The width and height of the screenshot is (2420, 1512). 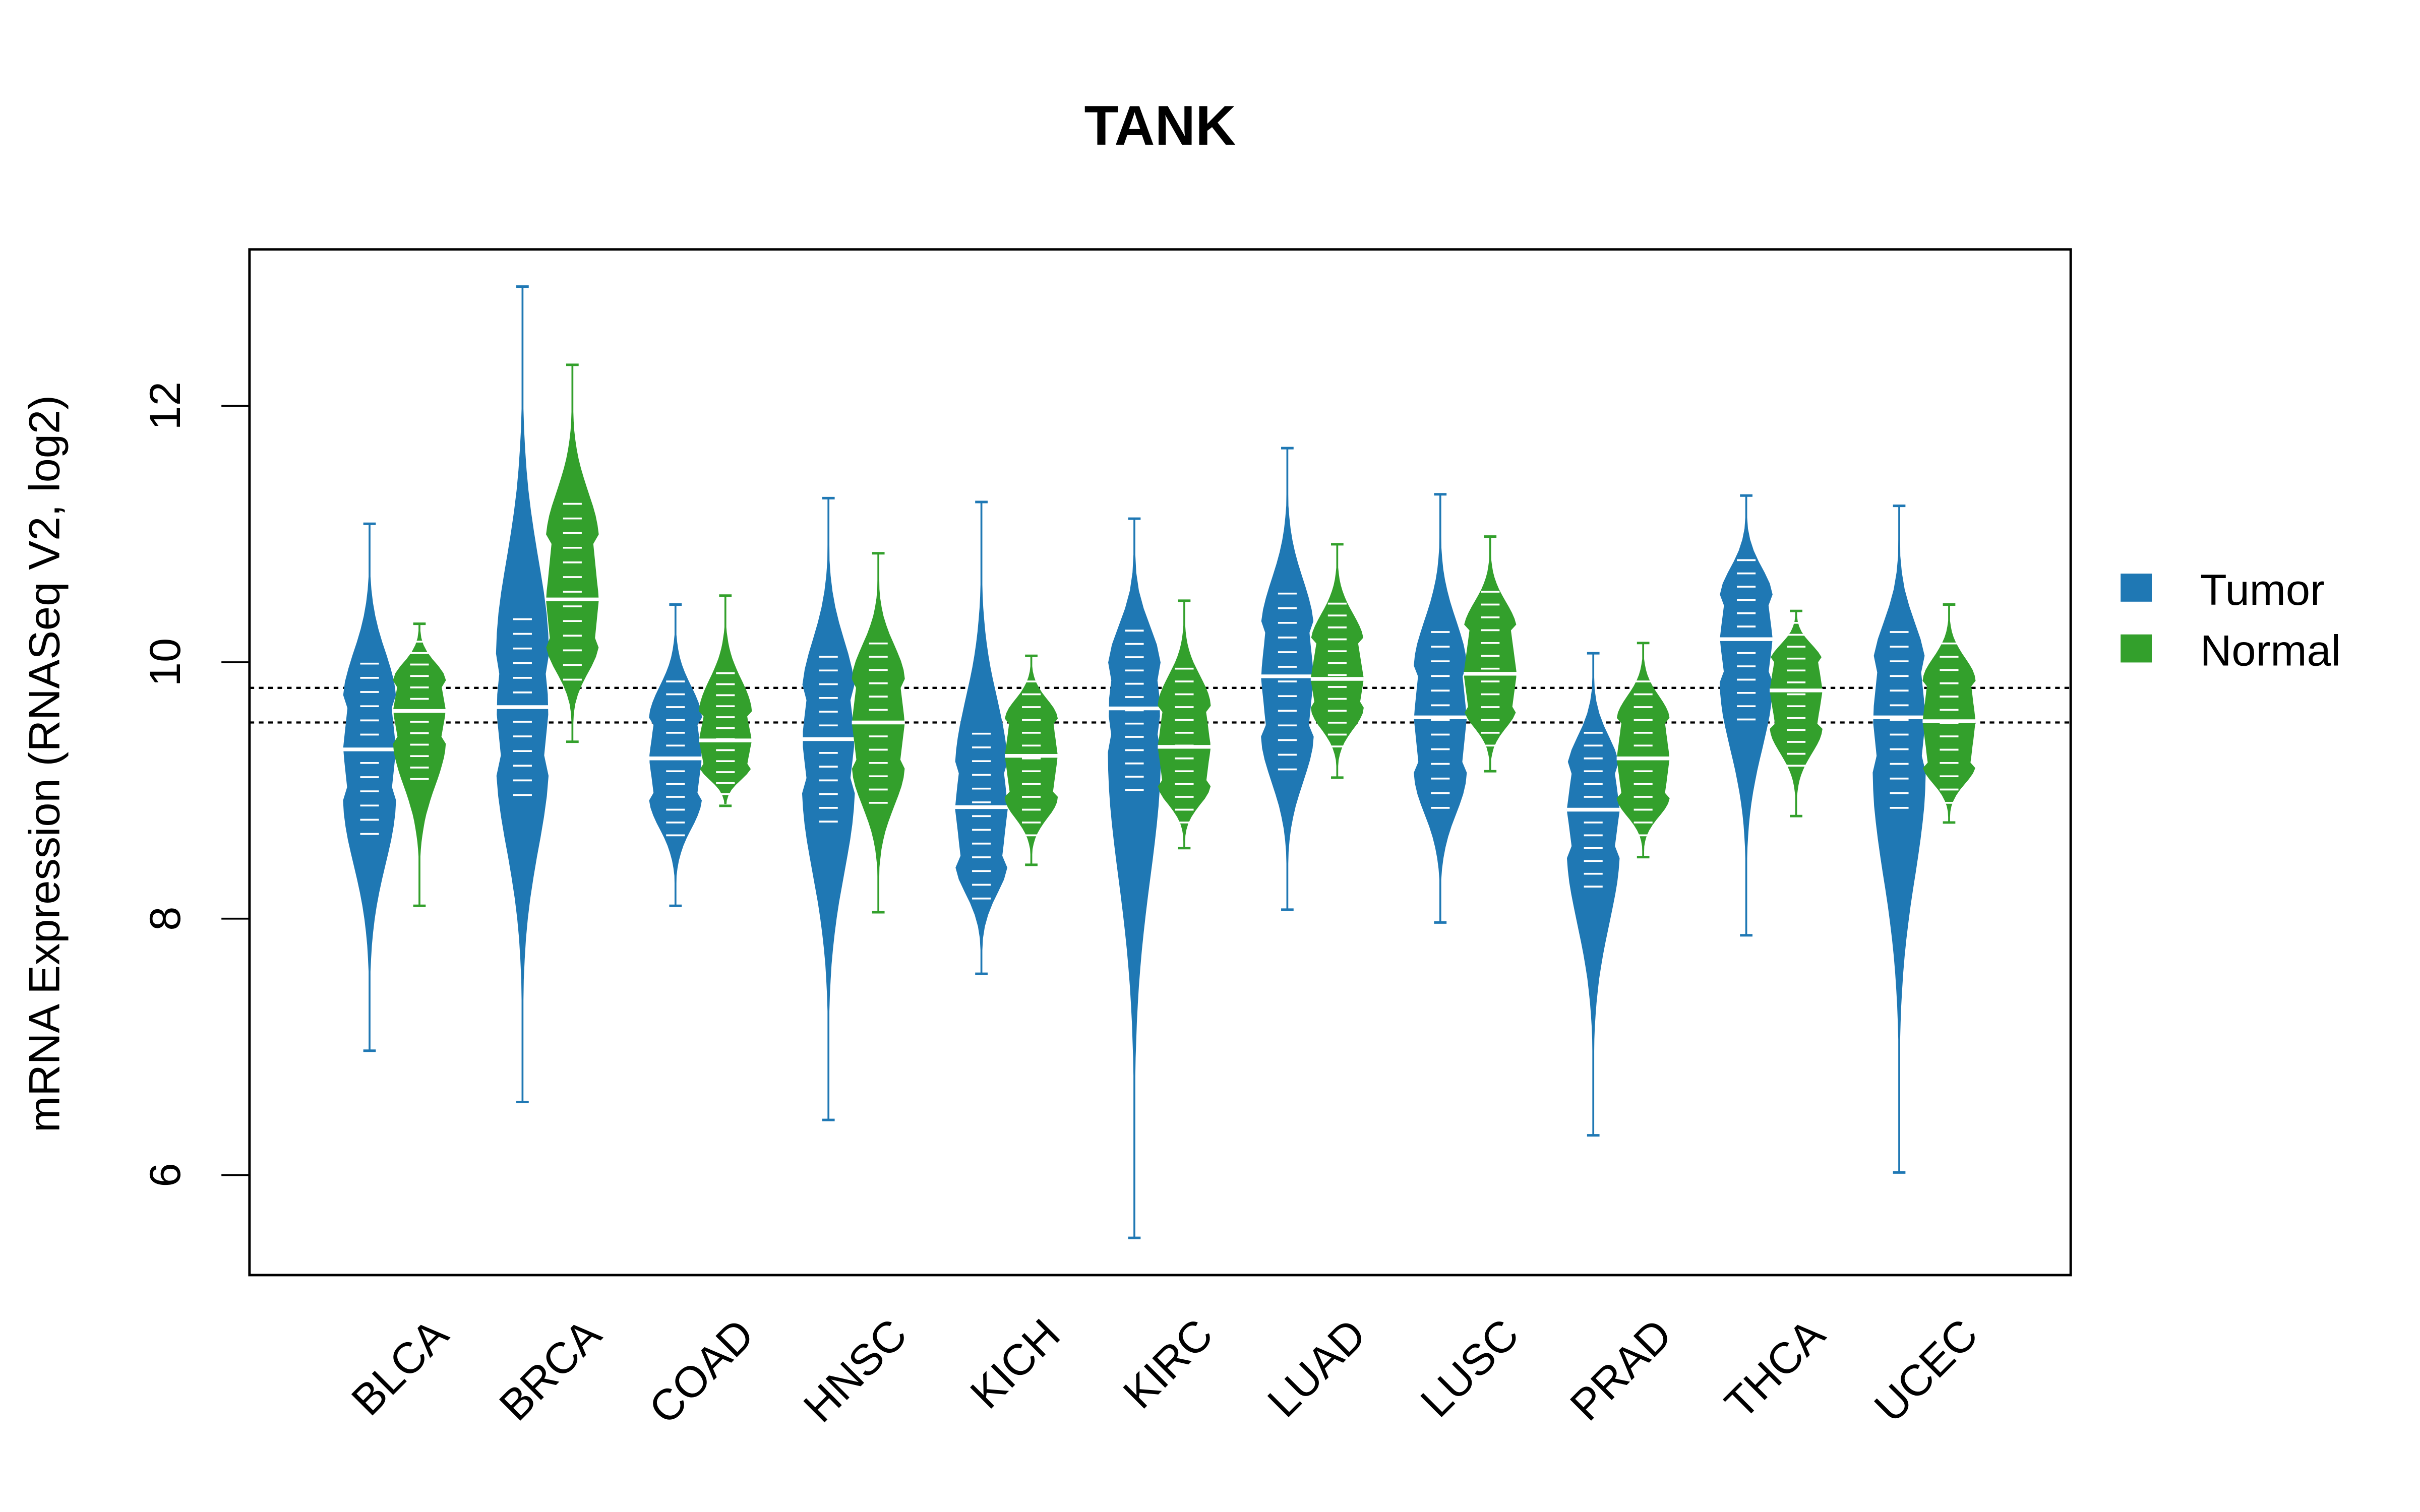 I want to click on violin-tumor-thca, so click(x=1746, y=715).